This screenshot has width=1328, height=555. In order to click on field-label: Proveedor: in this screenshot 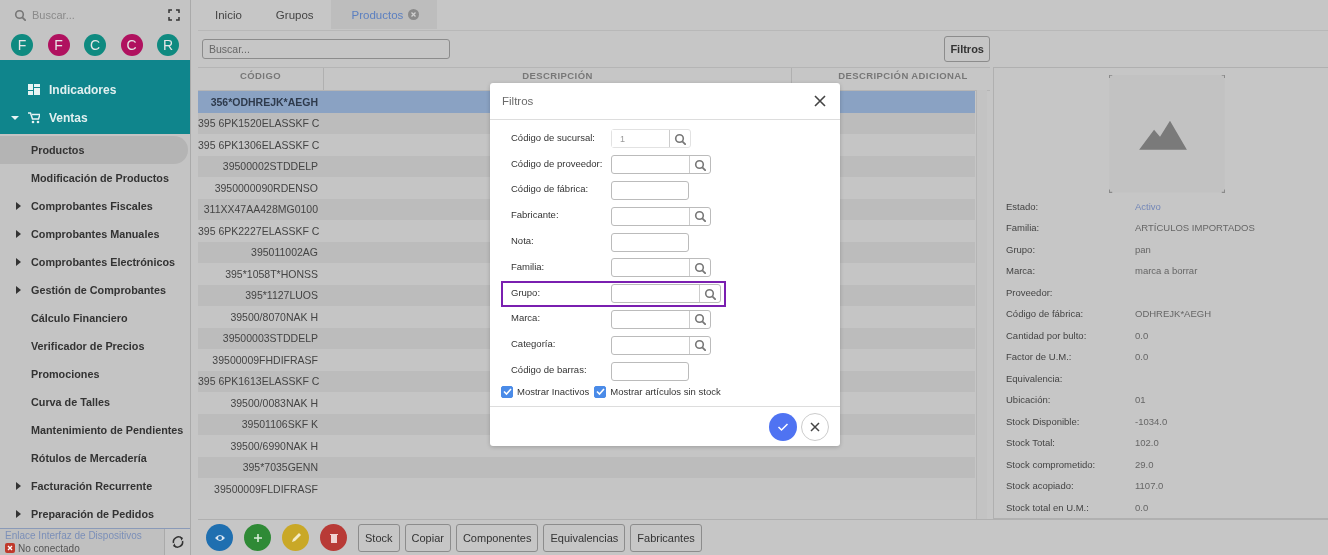, I will do `click(1030, 292)`.